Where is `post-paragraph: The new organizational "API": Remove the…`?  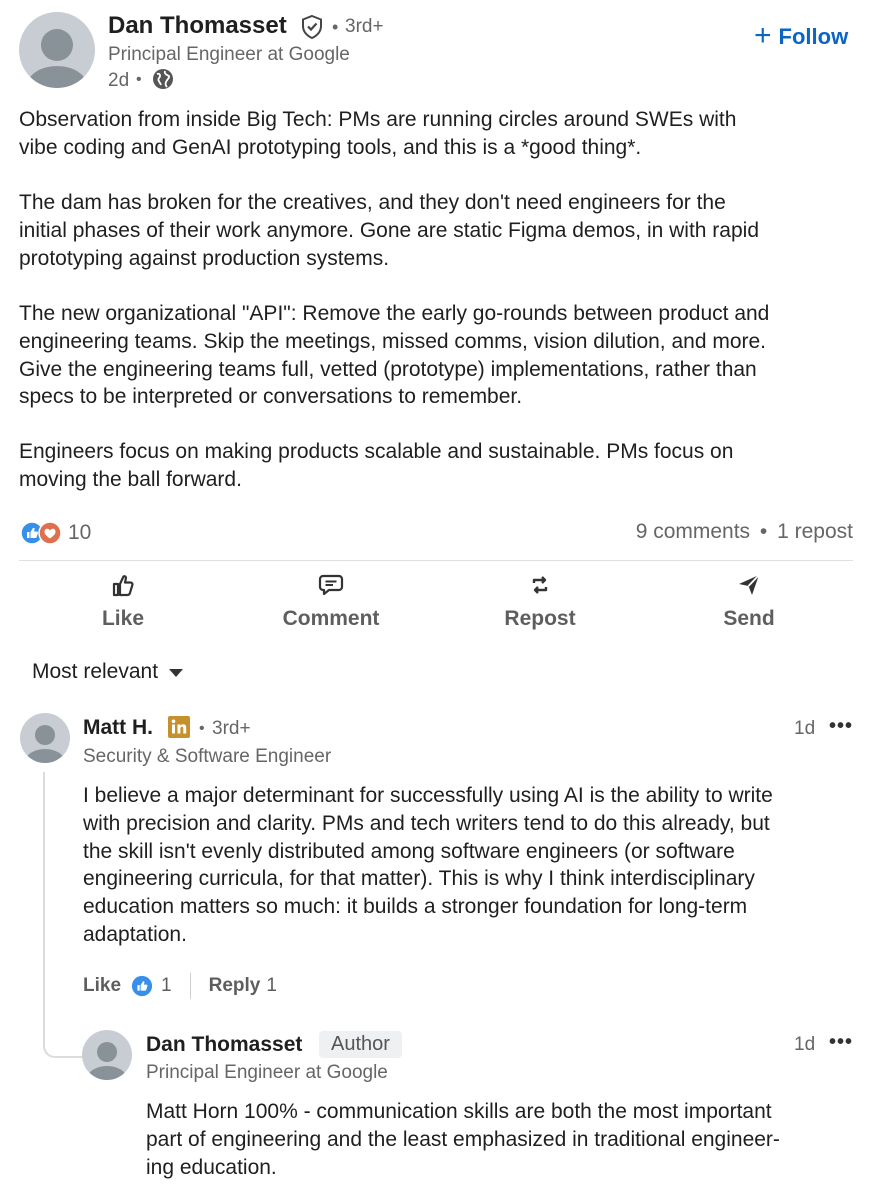 post-paragraph: The new organizational "API": Remove the… is located at coordinates (394, 355).